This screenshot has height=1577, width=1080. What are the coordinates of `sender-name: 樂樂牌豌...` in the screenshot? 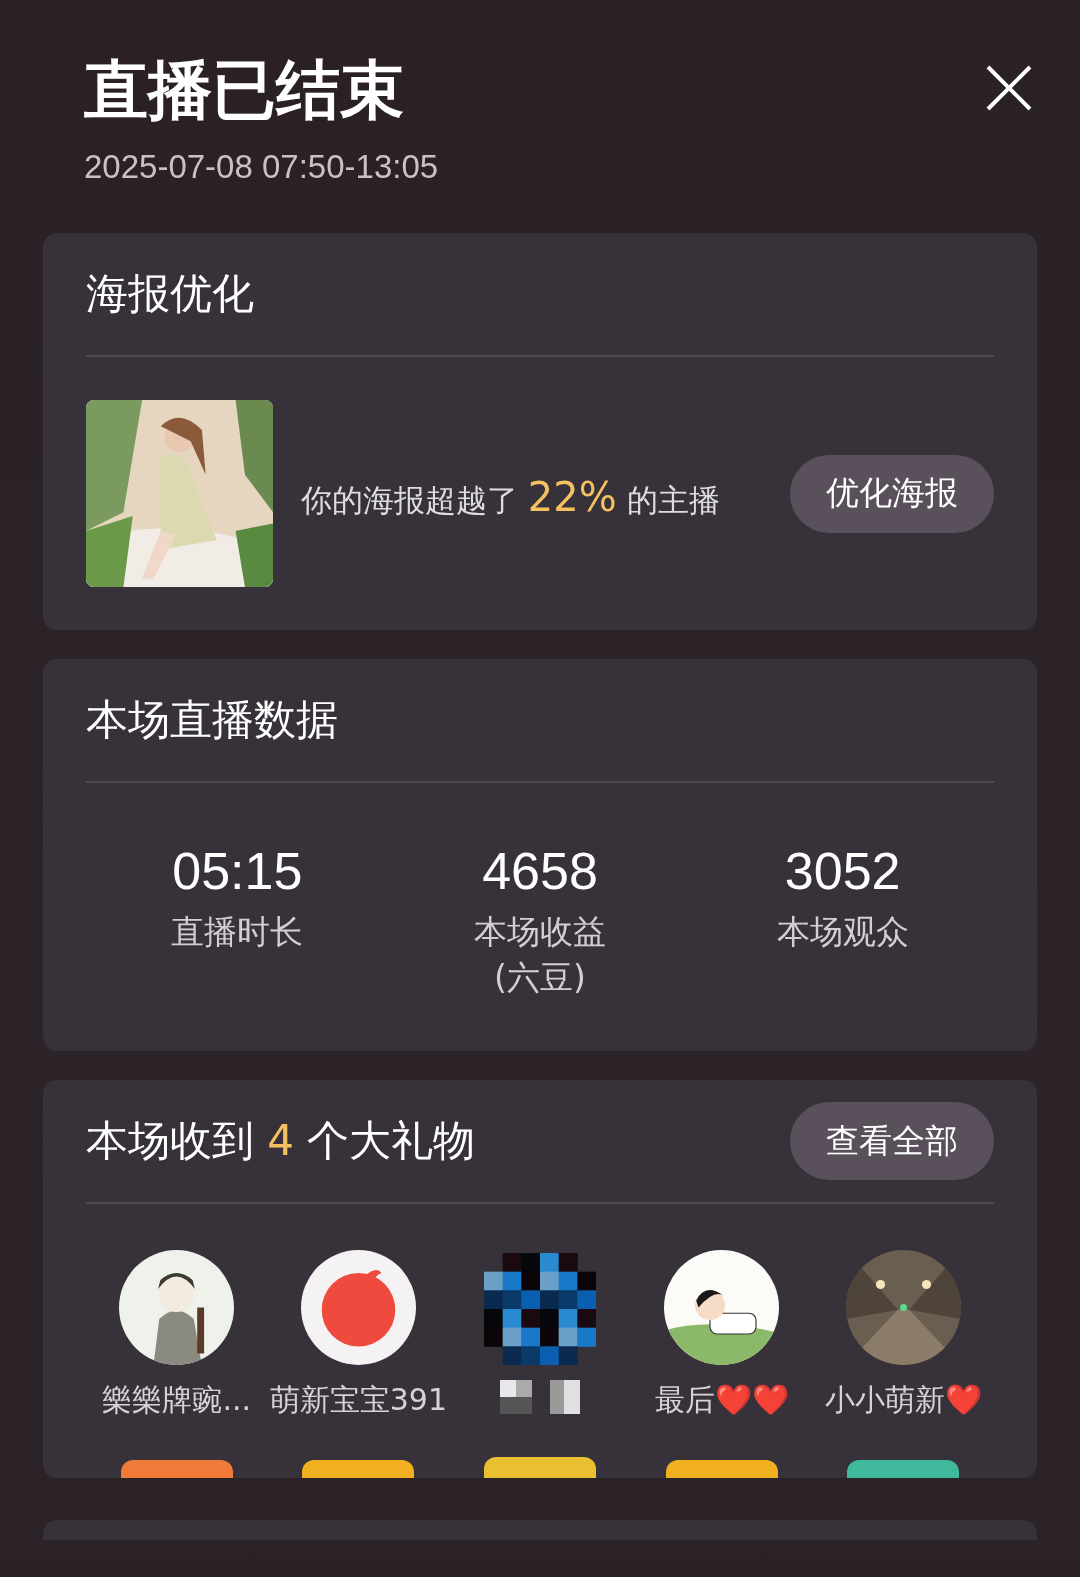 It's located at (177, 1400).